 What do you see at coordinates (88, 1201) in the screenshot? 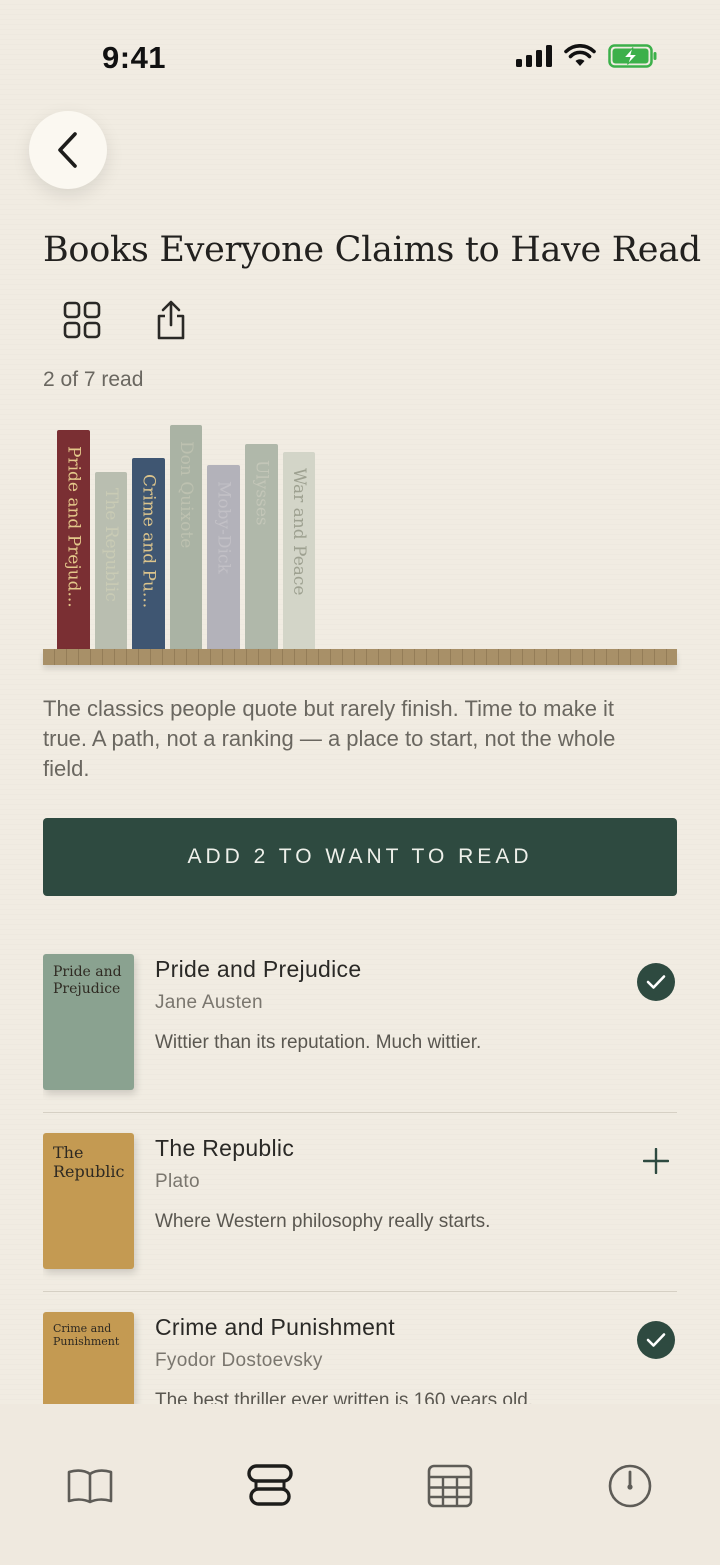
I see `book-cover: The Republic` at bounding box center [88, 1201].